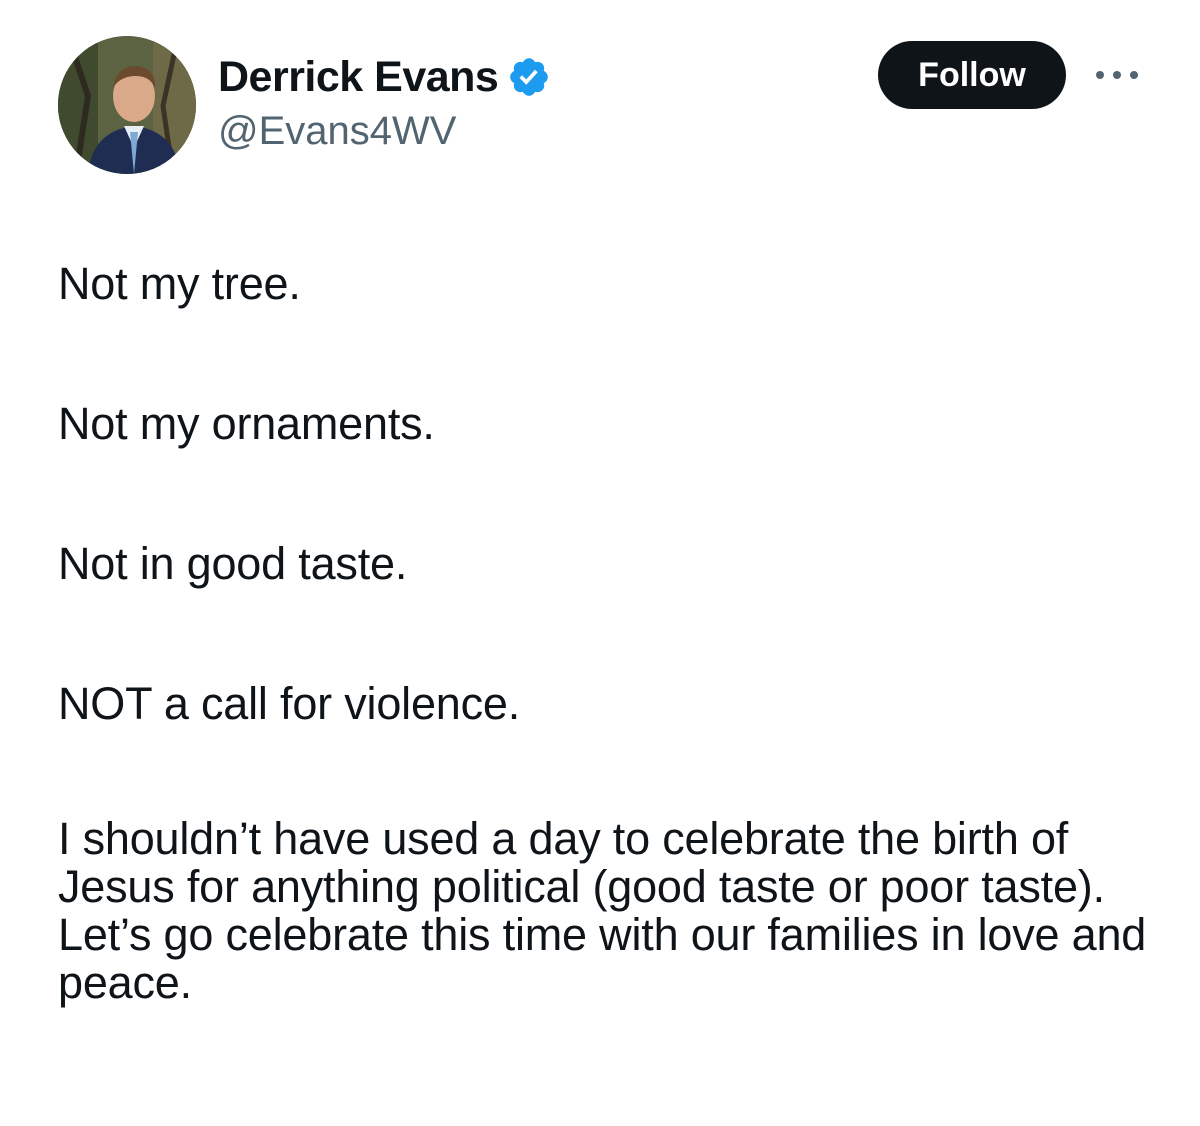  I want to click on author-display-name: Derrick Evans, so click(358, 77).